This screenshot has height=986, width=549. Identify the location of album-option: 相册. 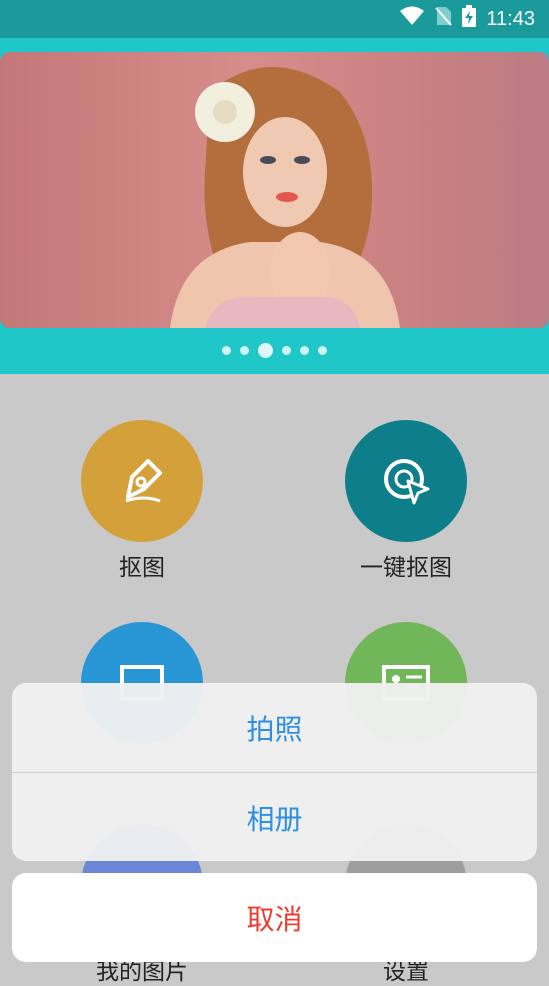
(274, 817).